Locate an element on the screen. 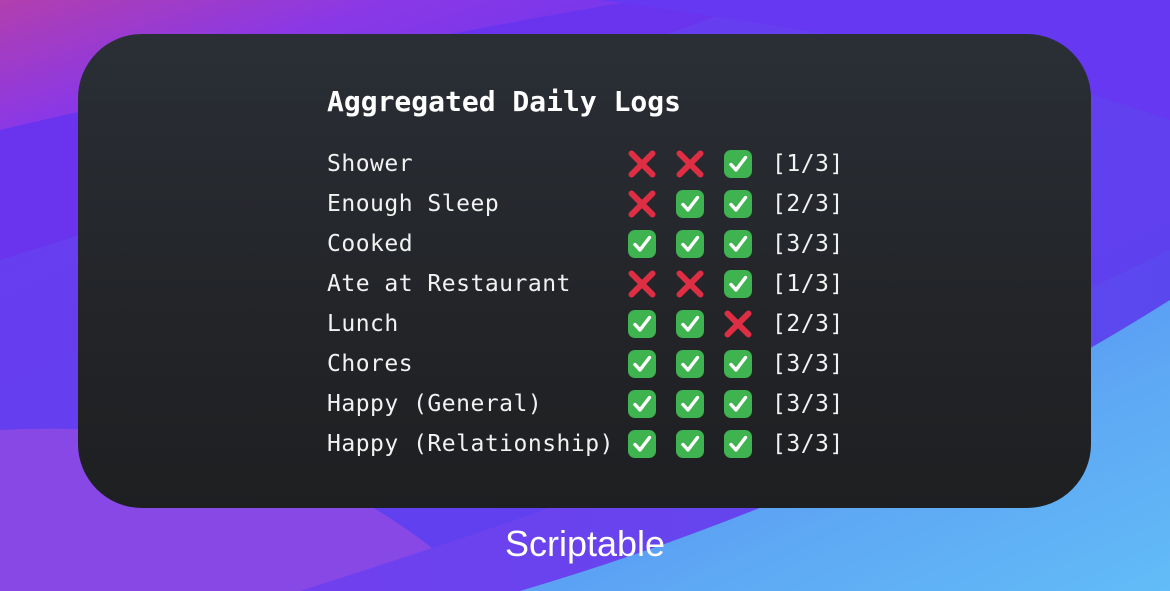  log-label: Enough Sleep is located at coordinates (413, 204).